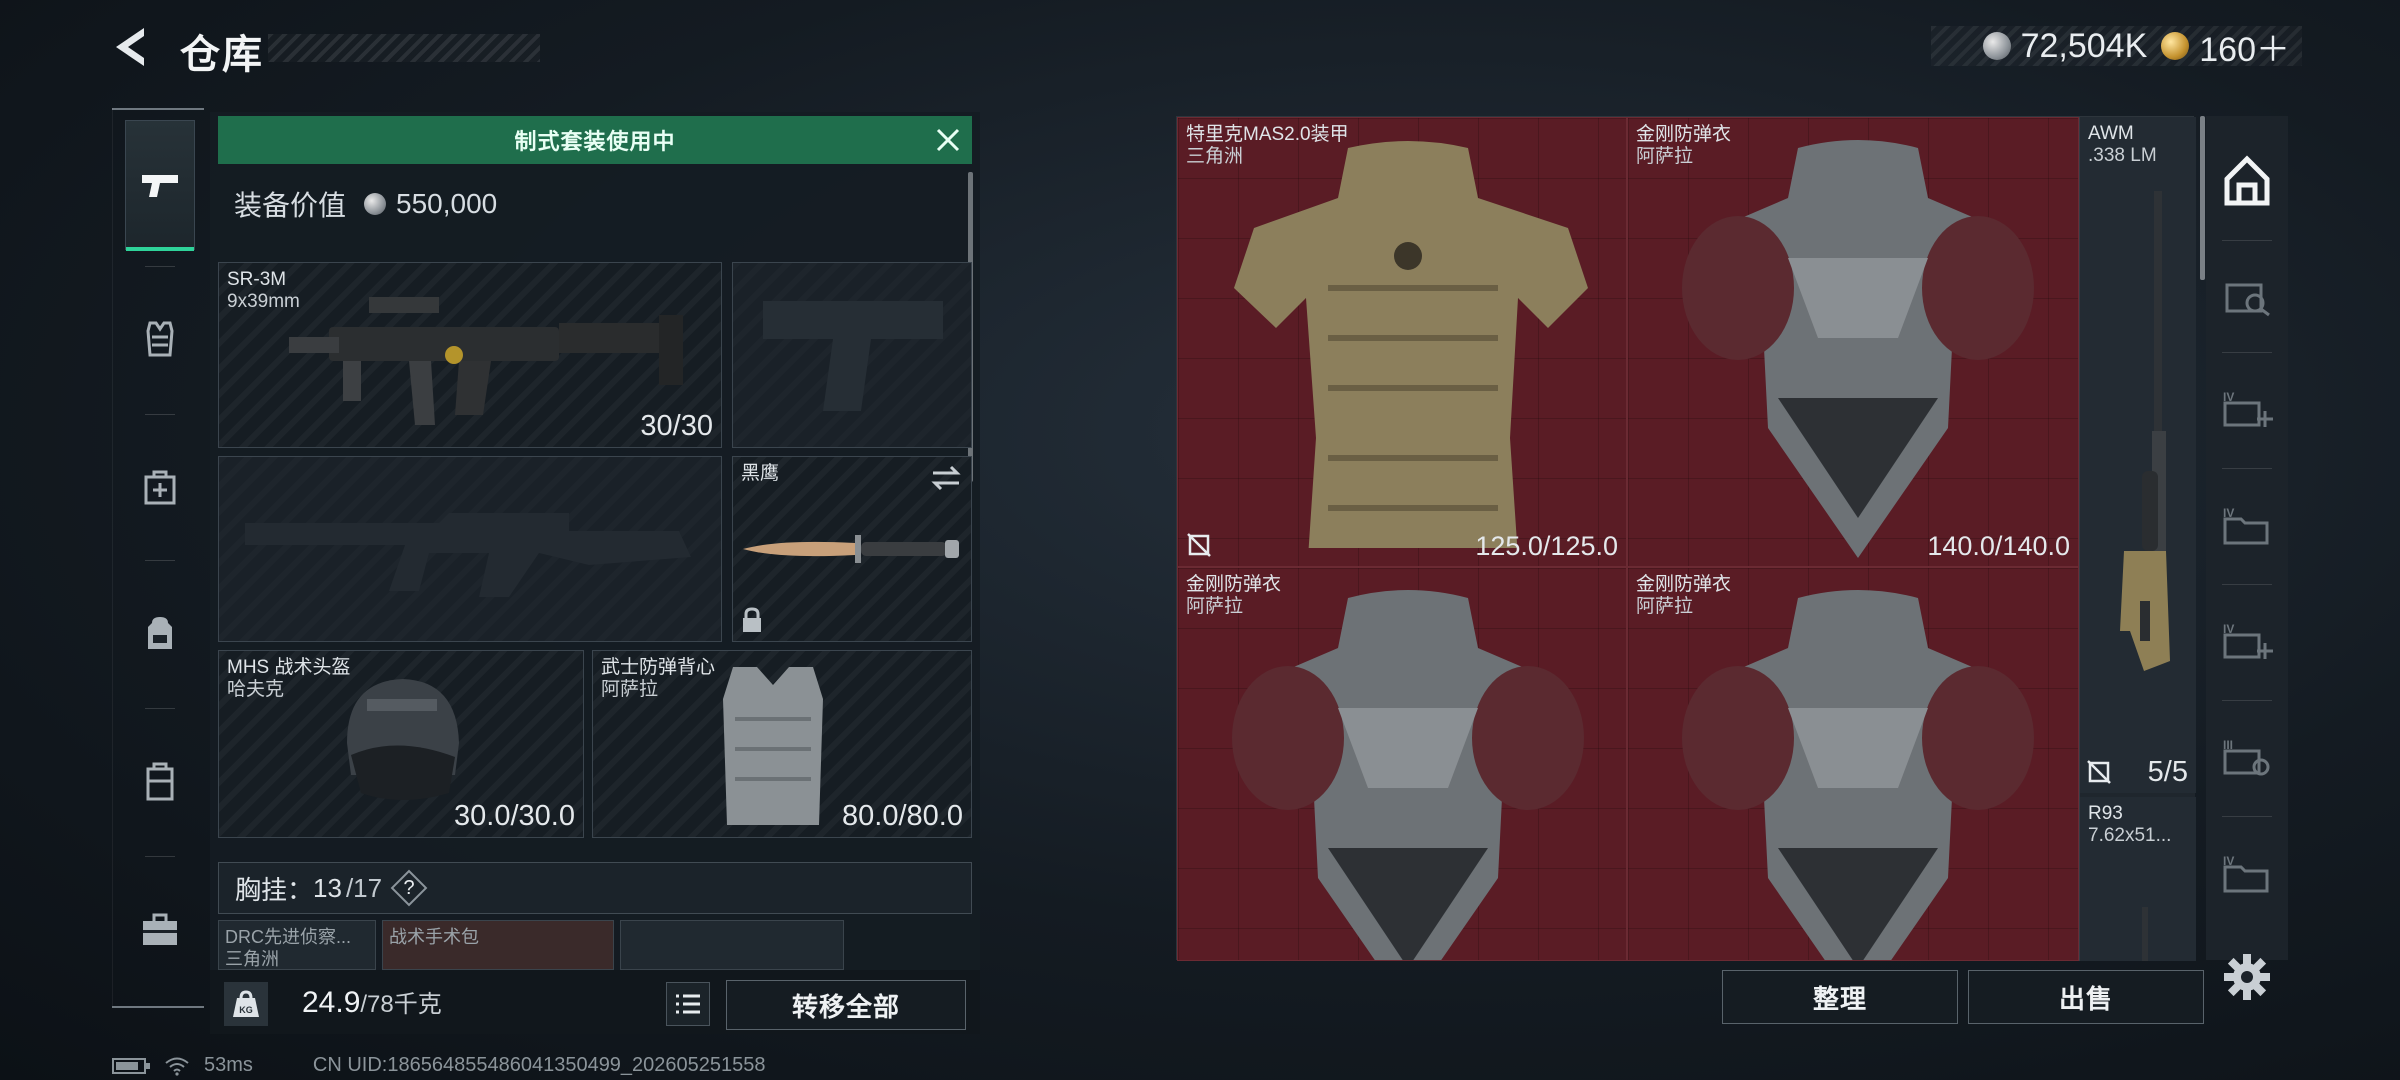 The width and height of the screenshot is (2400, 1080). Describe the element at coordinates (732, 945) in the screenshot. I see `chest-item` at that location.